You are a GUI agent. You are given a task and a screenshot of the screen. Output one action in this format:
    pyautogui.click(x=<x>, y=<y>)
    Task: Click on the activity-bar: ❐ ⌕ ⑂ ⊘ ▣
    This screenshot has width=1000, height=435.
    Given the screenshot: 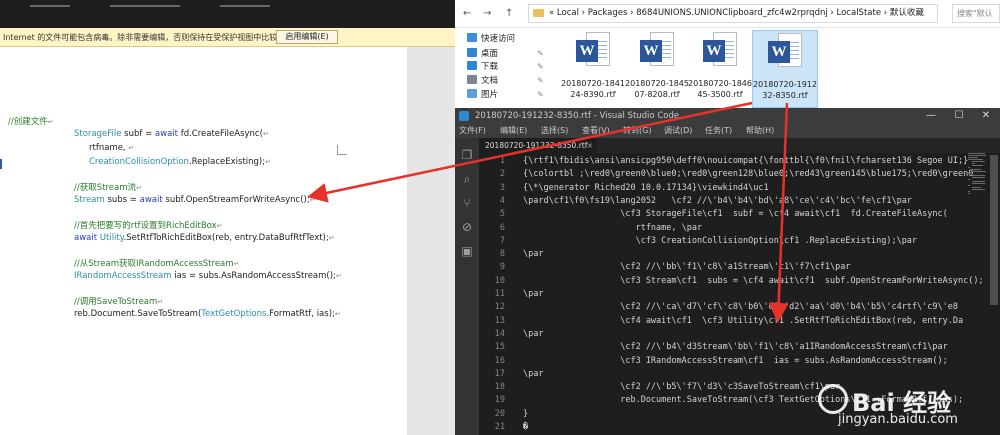 What is the action you would take?
    pyautogui.click(x=467, y=286)
    